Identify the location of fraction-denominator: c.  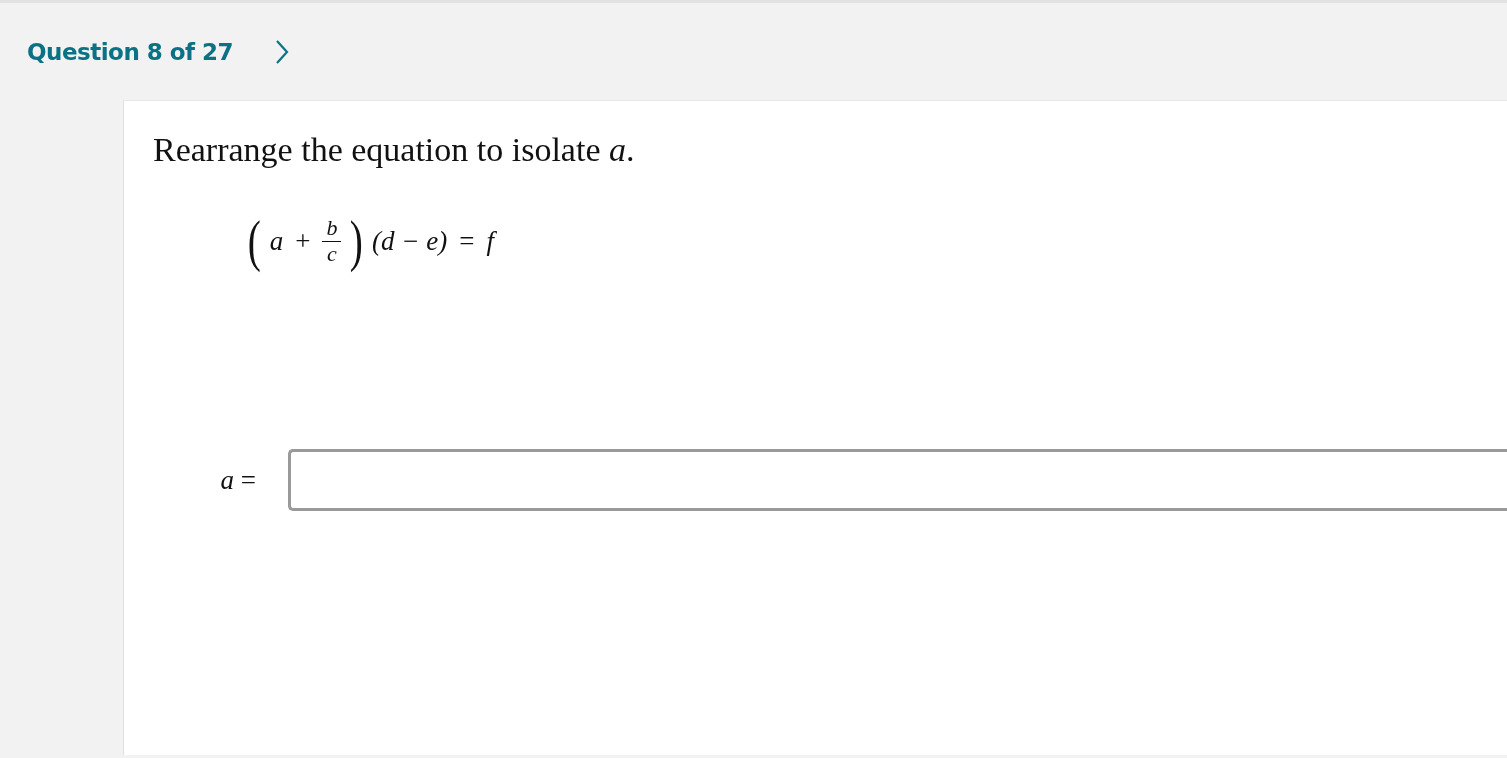
(332, 253).